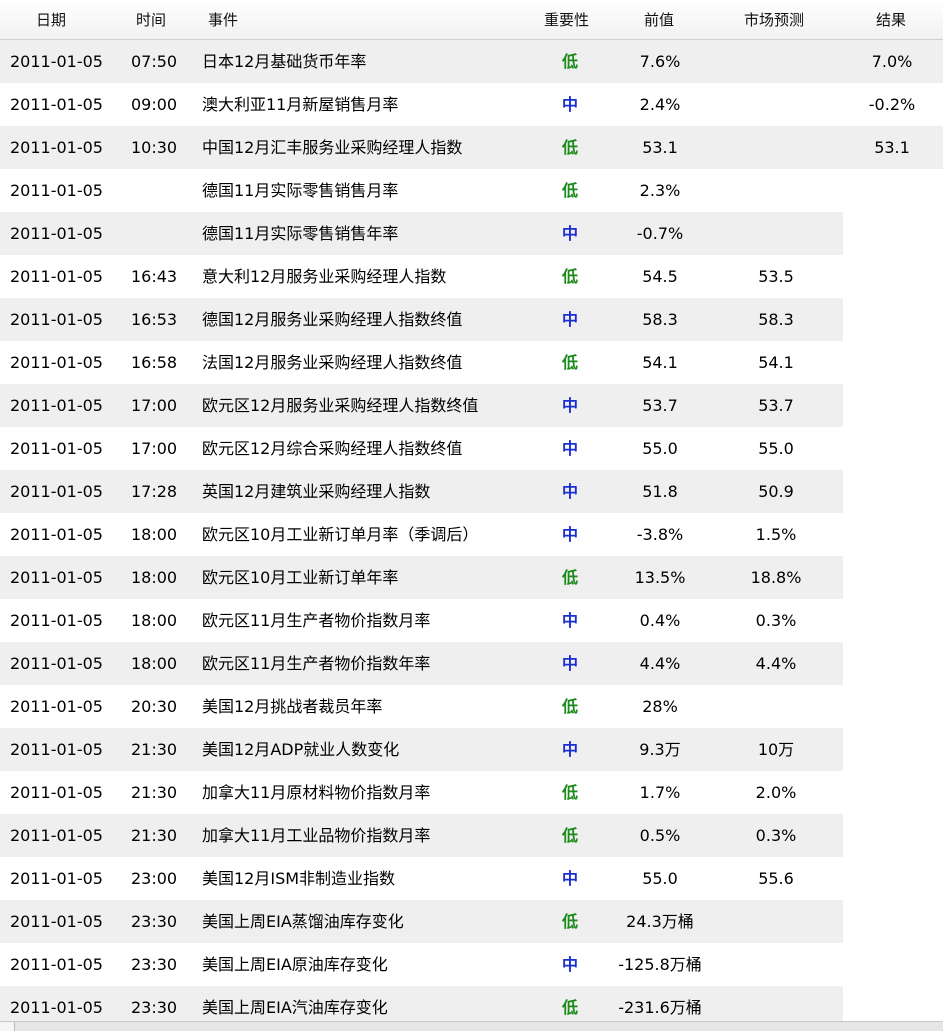 The width and height of the screenshot is (943, 1031). Describe the element at coordinates (154, 147) in the screenshot. I see `cell-time: 10:30` at that location.